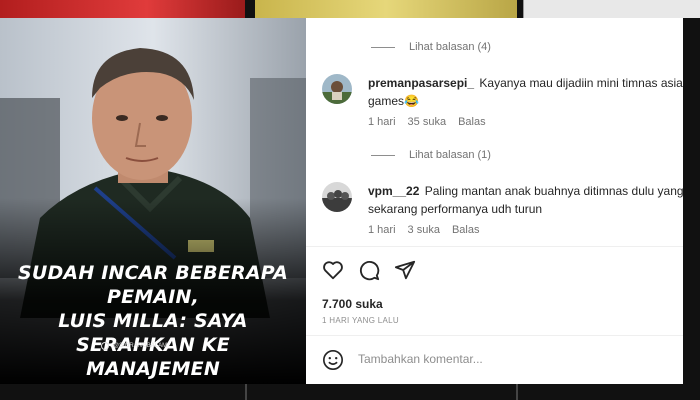  I want to click on comment-username: premanpasarsepi_, so click(421, 83).